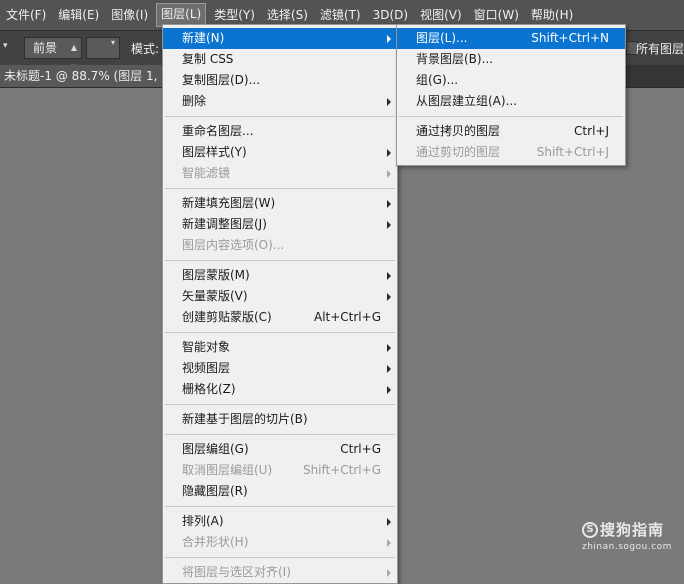 This screenshot has width=684, height=584. Describe the element at coordinates (145, 49) in the screenshot. I see `mode-label: 模式:` at that location.